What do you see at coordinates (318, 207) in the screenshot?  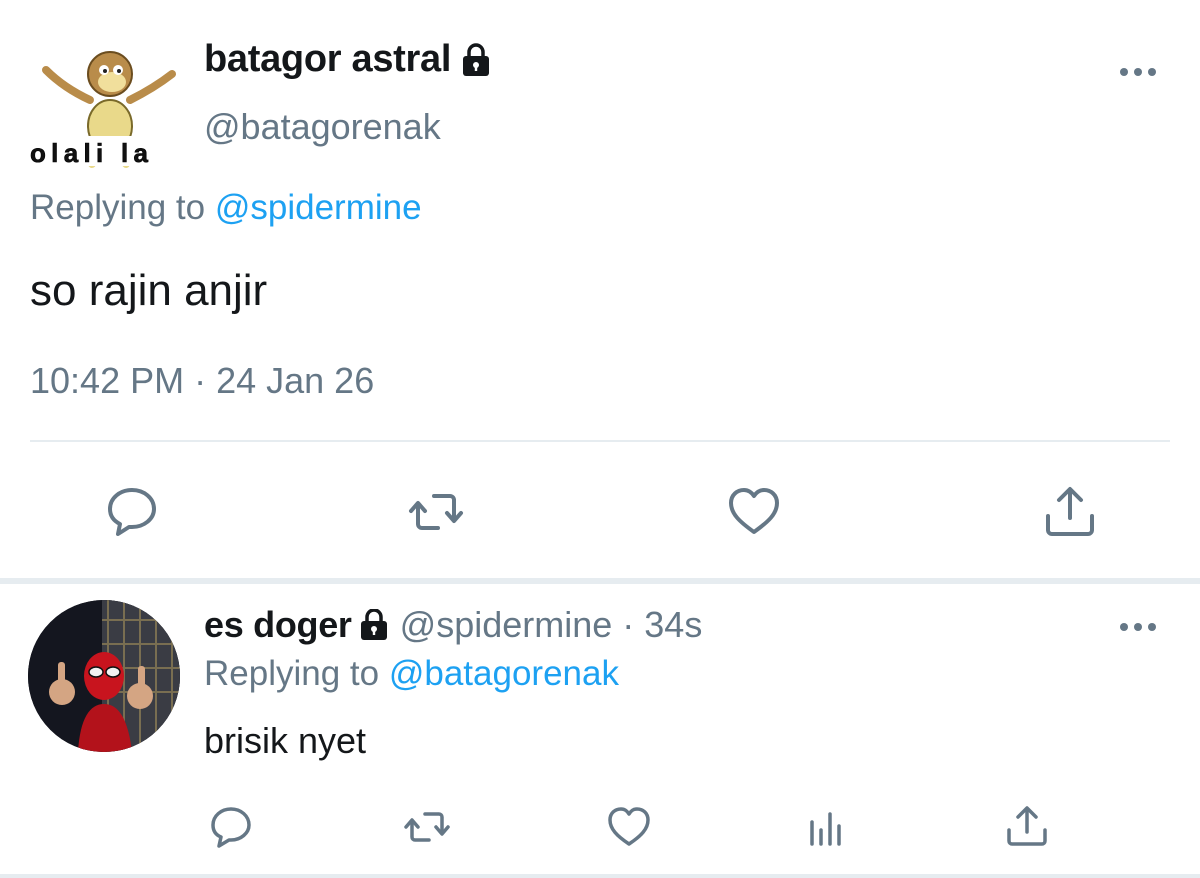 I see `replying-to-link: @spidermine` at bounding box center [318, 207].